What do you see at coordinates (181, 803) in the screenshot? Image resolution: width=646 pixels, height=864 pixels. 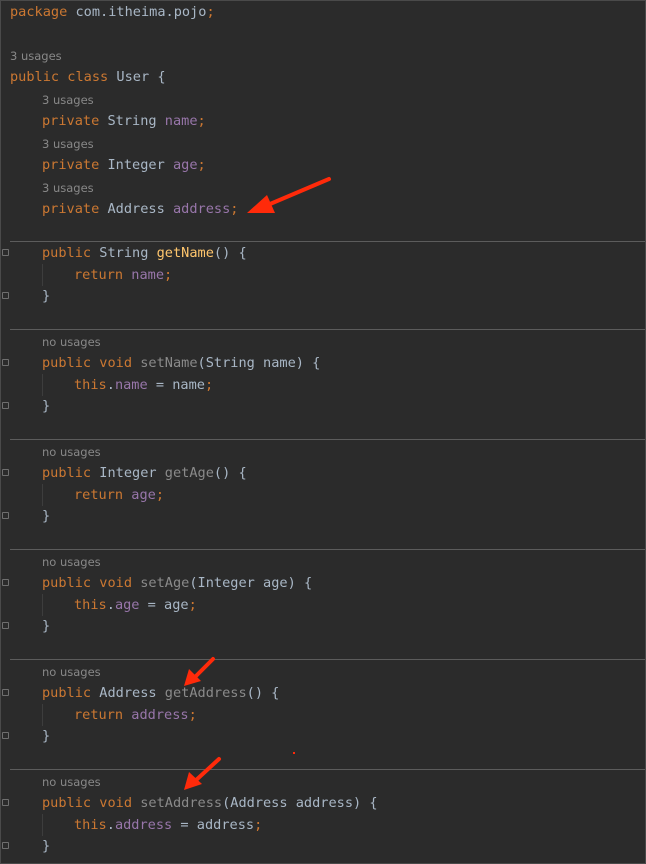 I see `method-name: setAddress` at bounding box center [181, 803].